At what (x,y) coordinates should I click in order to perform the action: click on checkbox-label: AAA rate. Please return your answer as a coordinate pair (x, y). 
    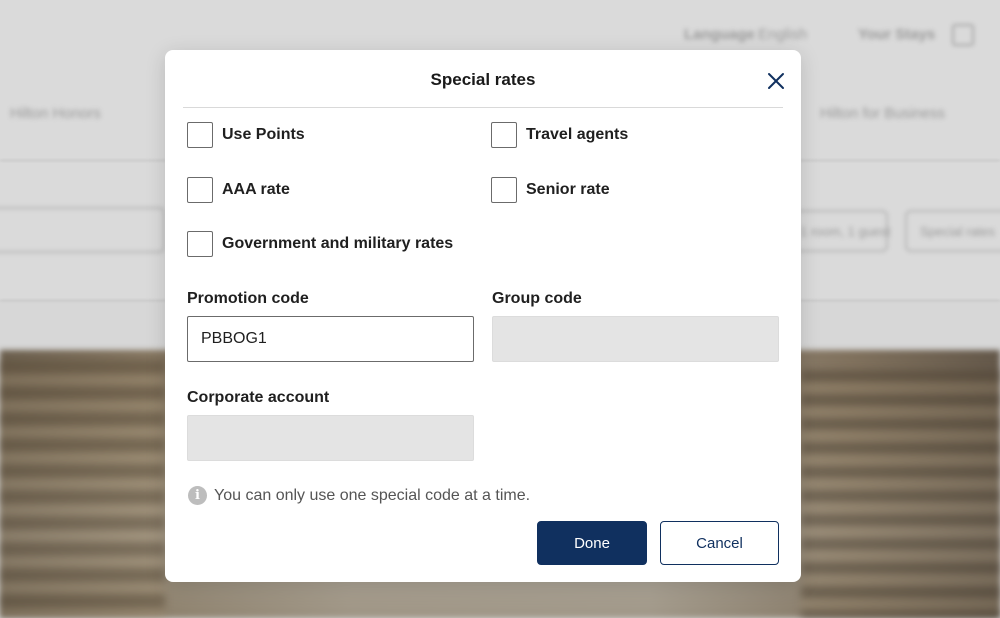
    Looking at the image, I should click on (256, 189).